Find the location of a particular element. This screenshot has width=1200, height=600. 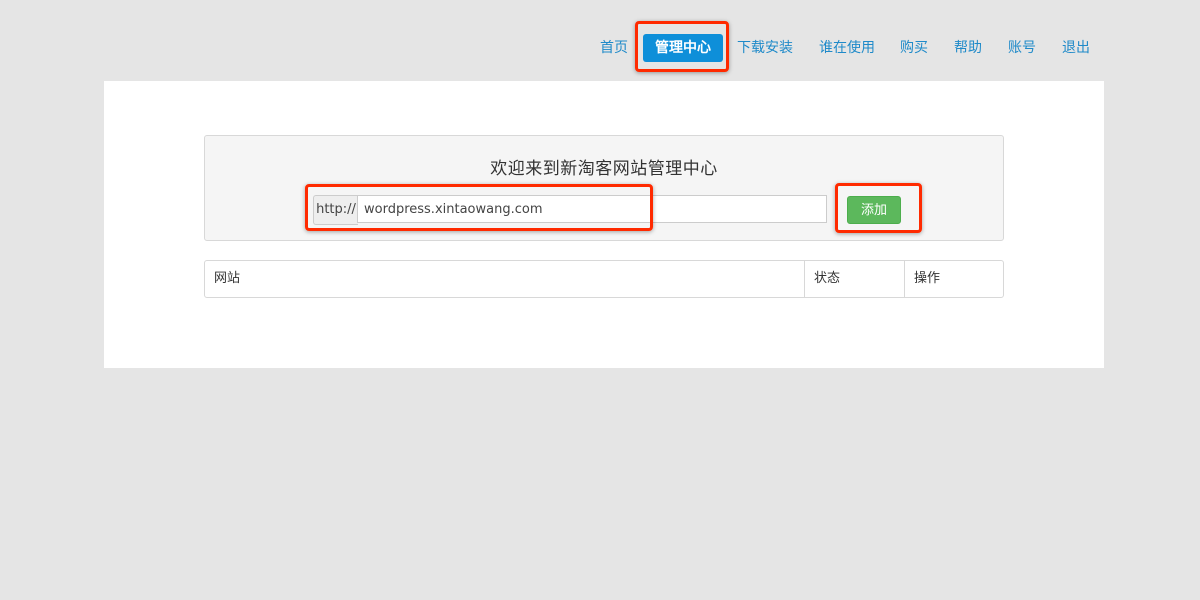

table-header-status: 状态 is located at coordinates (854, 279).